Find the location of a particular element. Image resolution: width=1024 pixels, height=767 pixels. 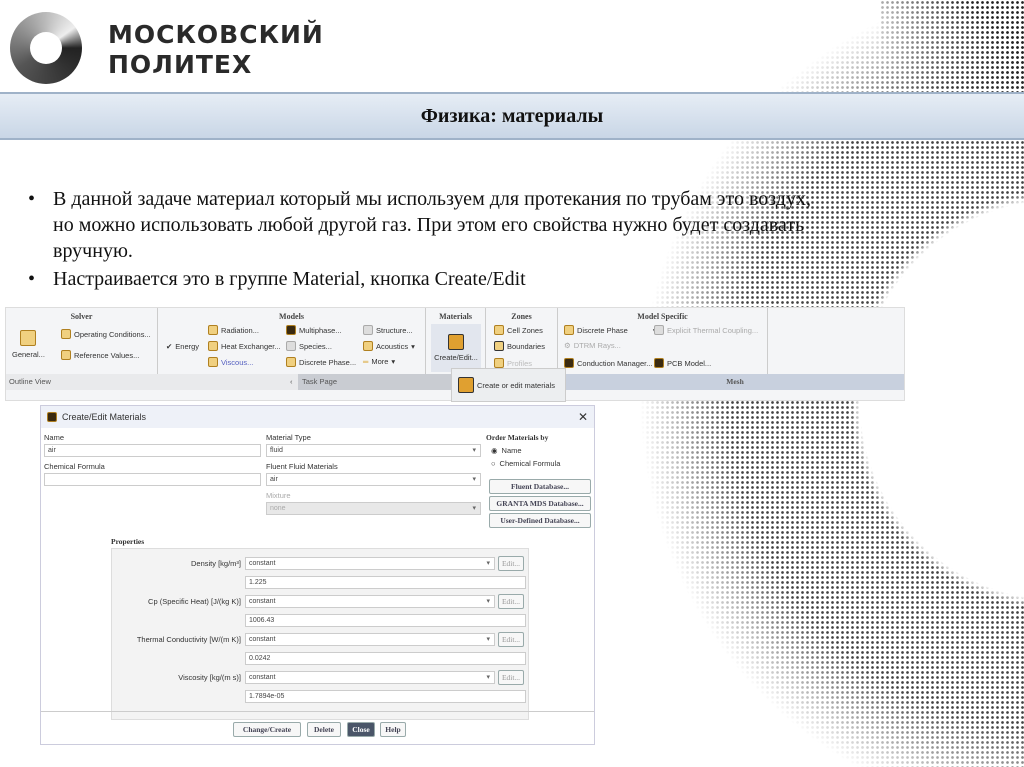

chemical-formula-input is located at coordinates (152, 479).